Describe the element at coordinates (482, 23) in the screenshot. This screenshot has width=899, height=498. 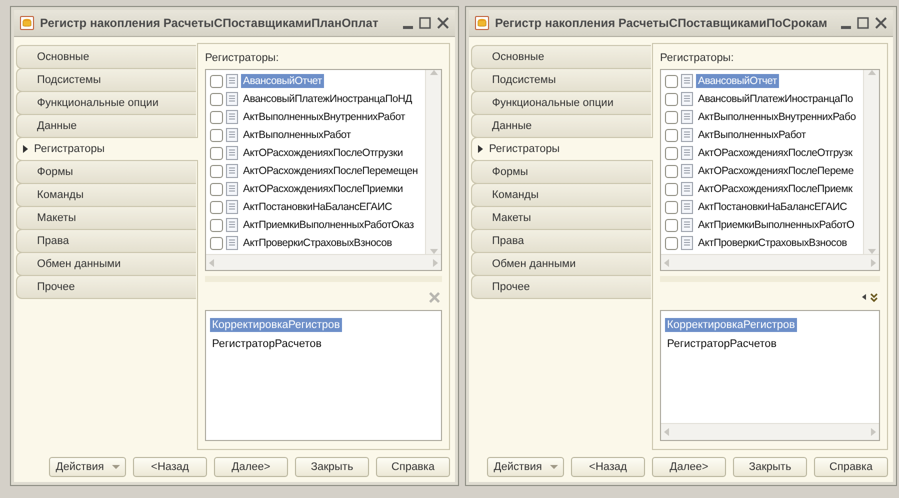
I see `database-icon` at that location.